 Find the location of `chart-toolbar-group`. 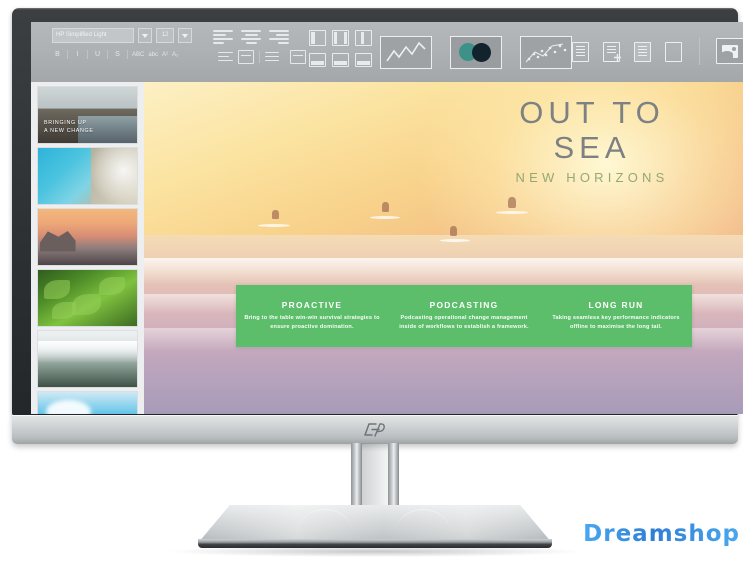

chart-toolbar-group is located at coordinates (476, 52).